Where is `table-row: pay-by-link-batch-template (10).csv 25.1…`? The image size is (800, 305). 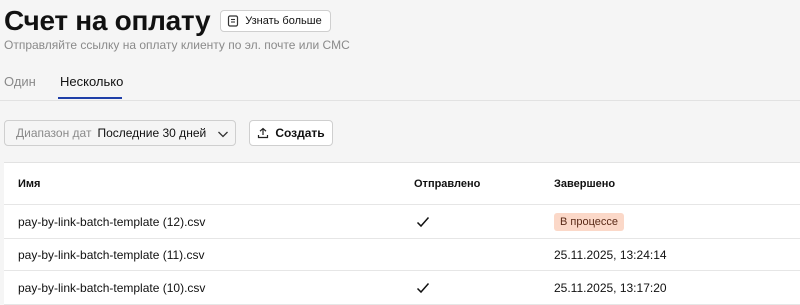 table-row: pay-by-link-batch-template (10).csv 25.1… is located at coordinates (402, 288).